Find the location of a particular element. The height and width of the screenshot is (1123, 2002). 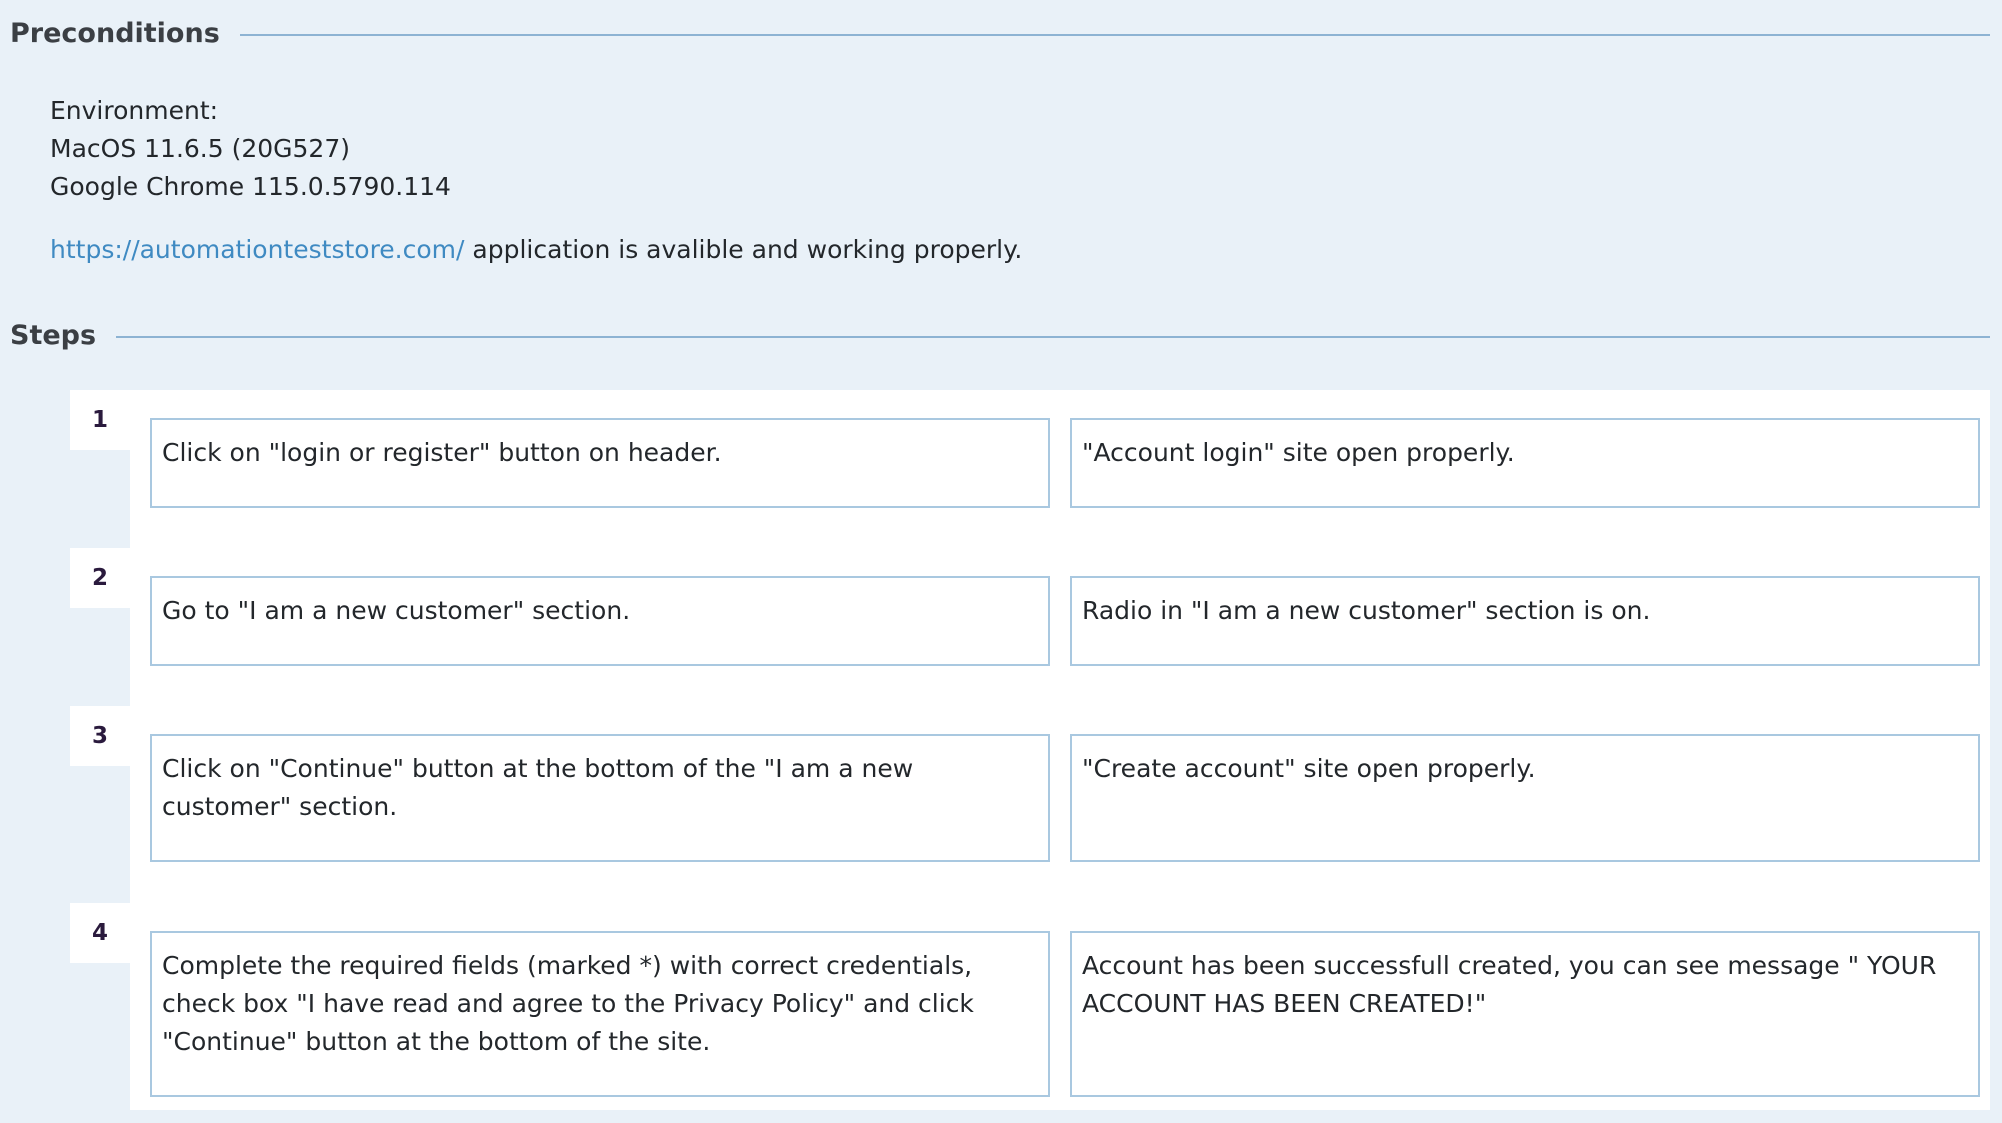

step-expected-result: "Account login" site open properly. is located at coordinates (1525, 463).